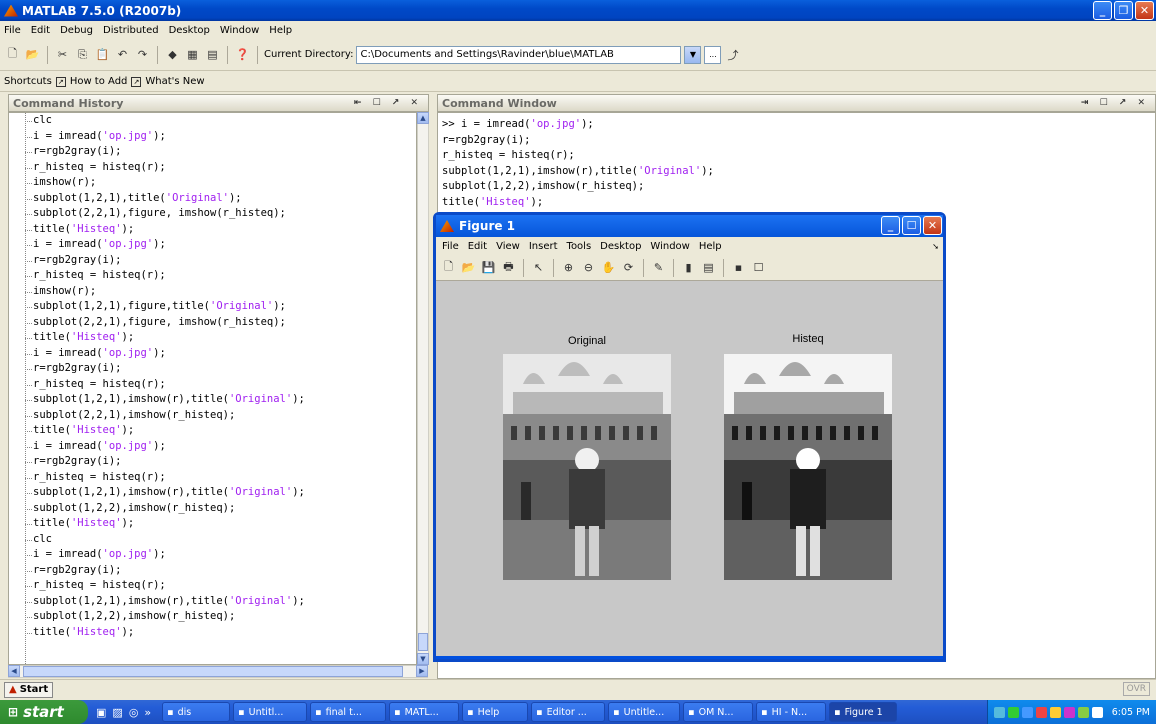 Image resolution: width=1156 pixels, height=724 pixels. I want to click on zoom-out-icon: ⊖, so click(588, 267).